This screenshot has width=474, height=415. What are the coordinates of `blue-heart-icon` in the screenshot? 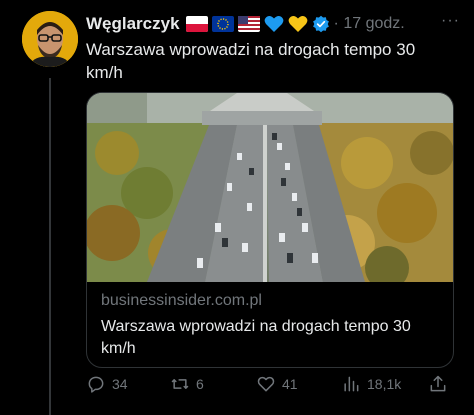 It's located at (273, 24).